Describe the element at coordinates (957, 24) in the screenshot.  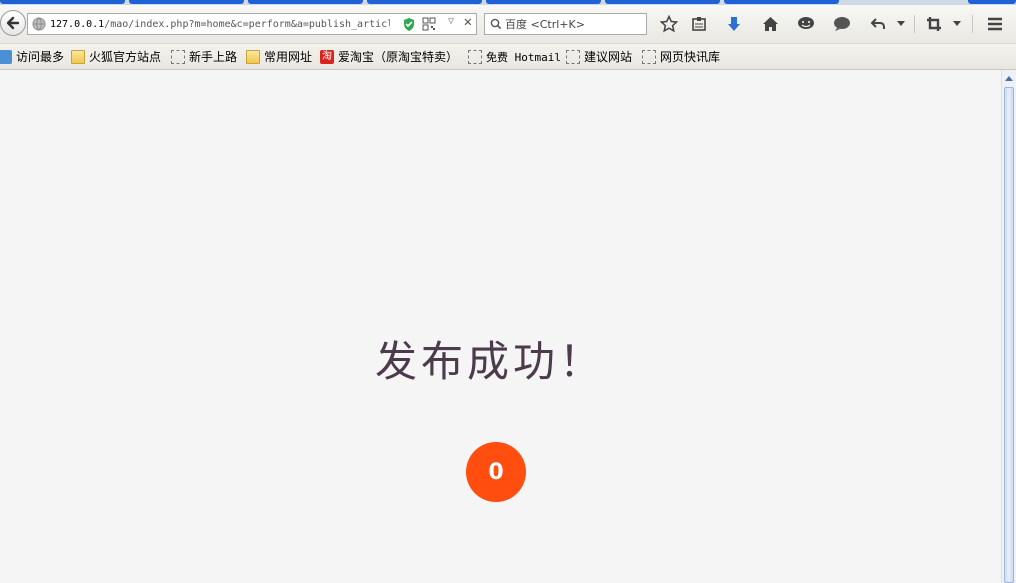
I see `crop-dropdown-icon` at that location.